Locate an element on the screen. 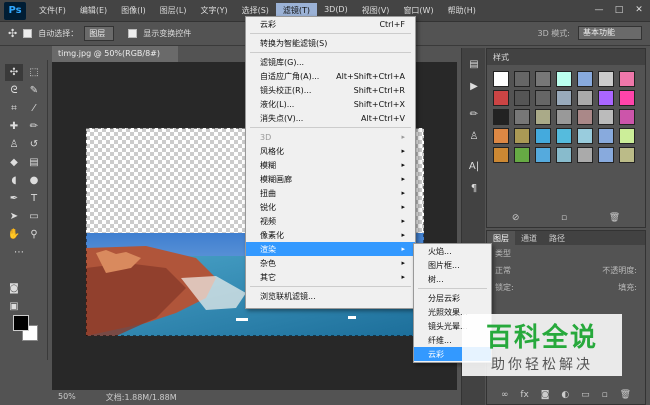 The image size is (650, 405). menu-10: 帮助(H) is located at coordinates (462, 10).